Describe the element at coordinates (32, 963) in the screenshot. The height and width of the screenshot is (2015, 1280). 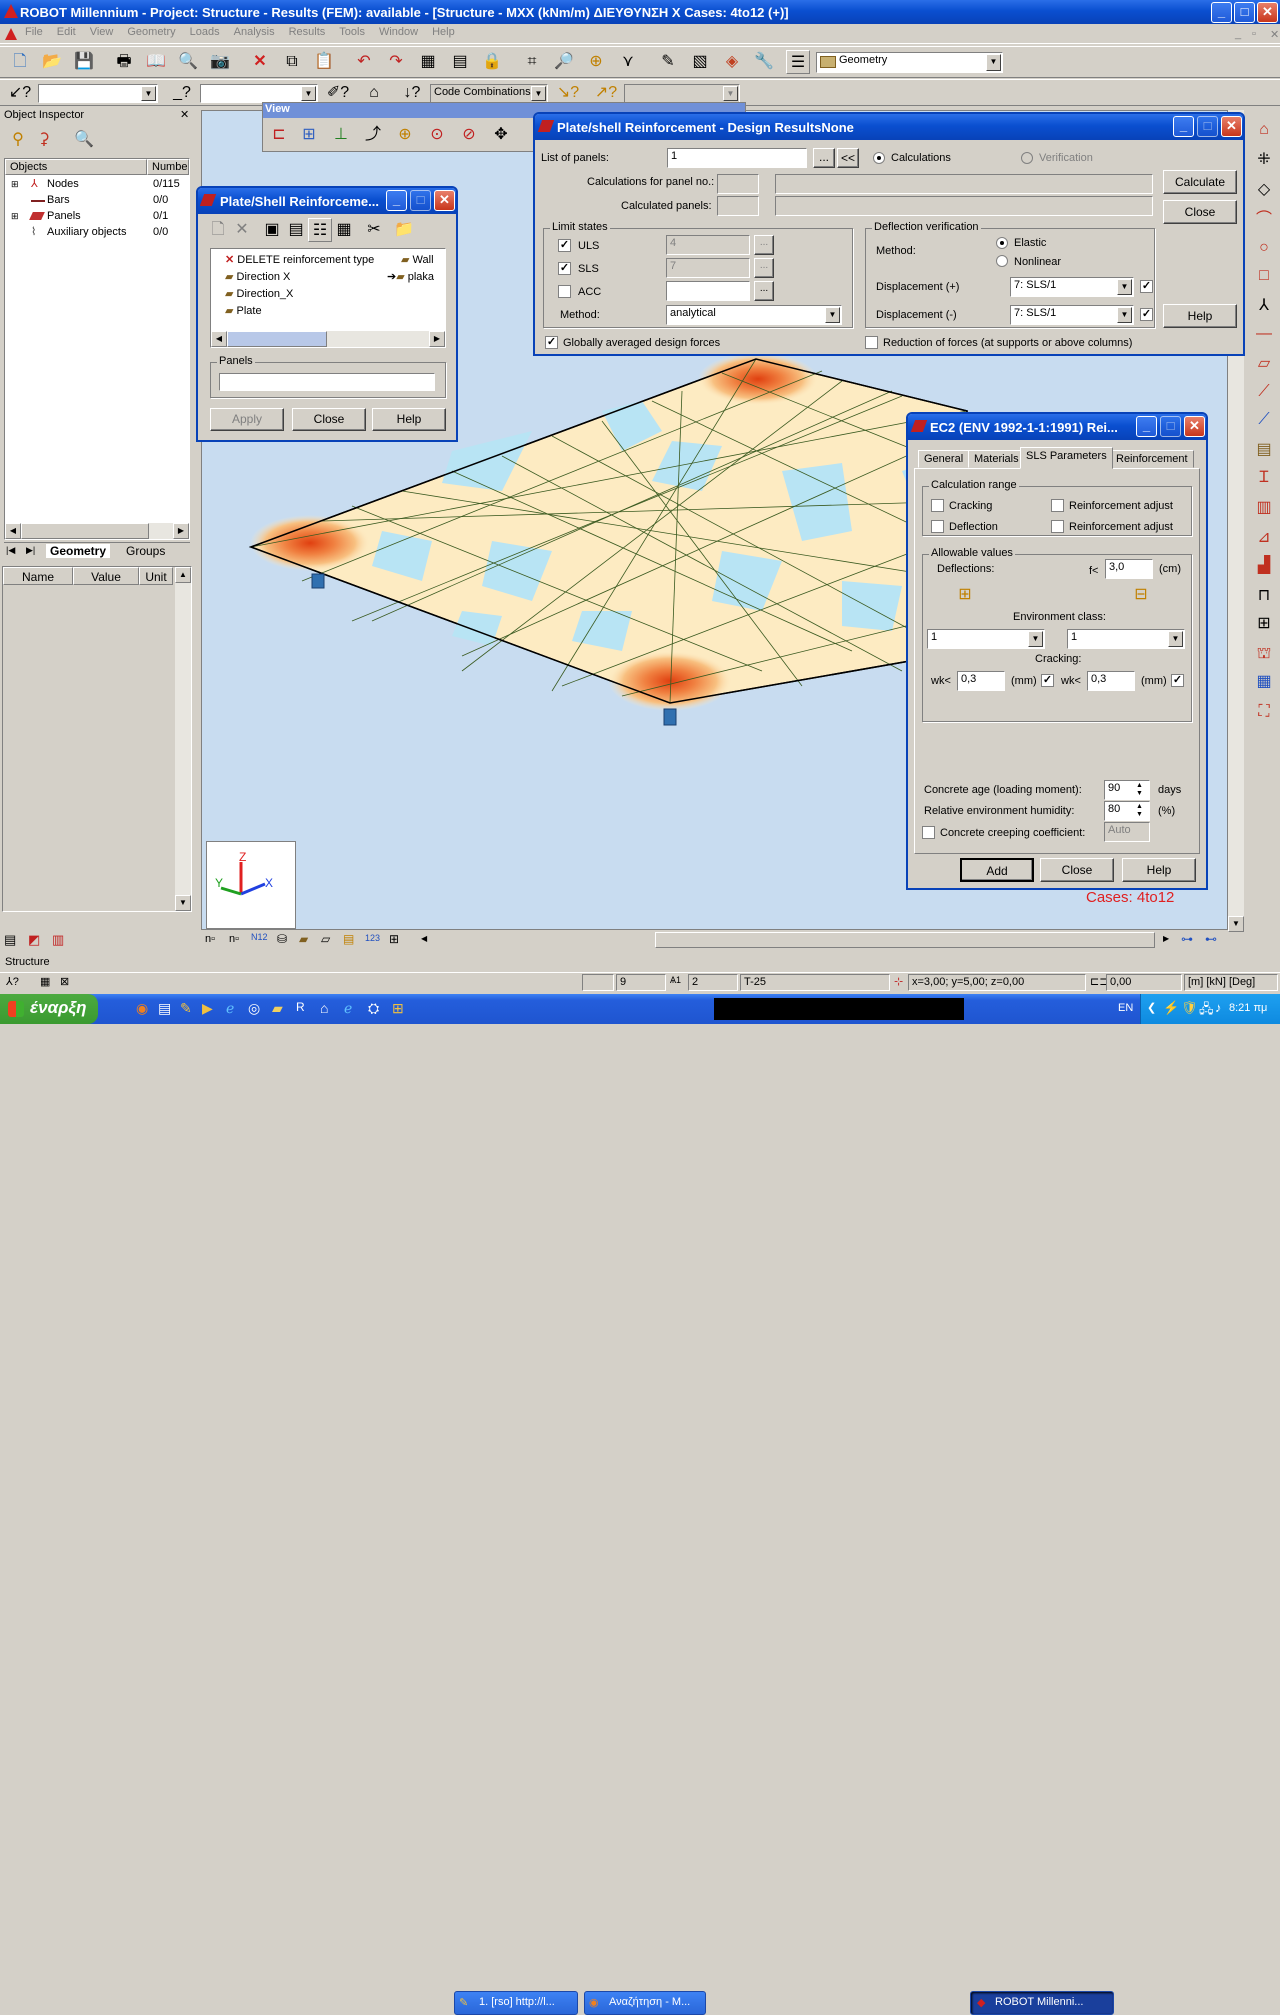
I see `structure-tab: Structure` at that location.